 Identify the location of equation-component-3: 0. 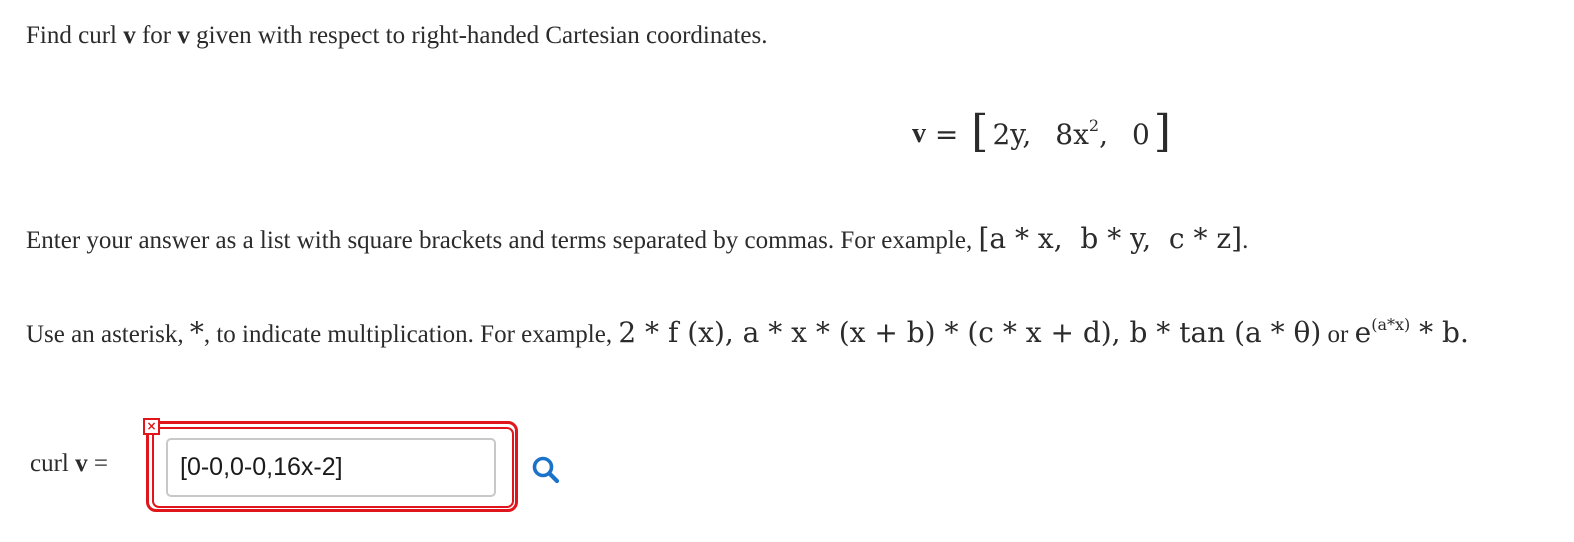
(1140, 134).